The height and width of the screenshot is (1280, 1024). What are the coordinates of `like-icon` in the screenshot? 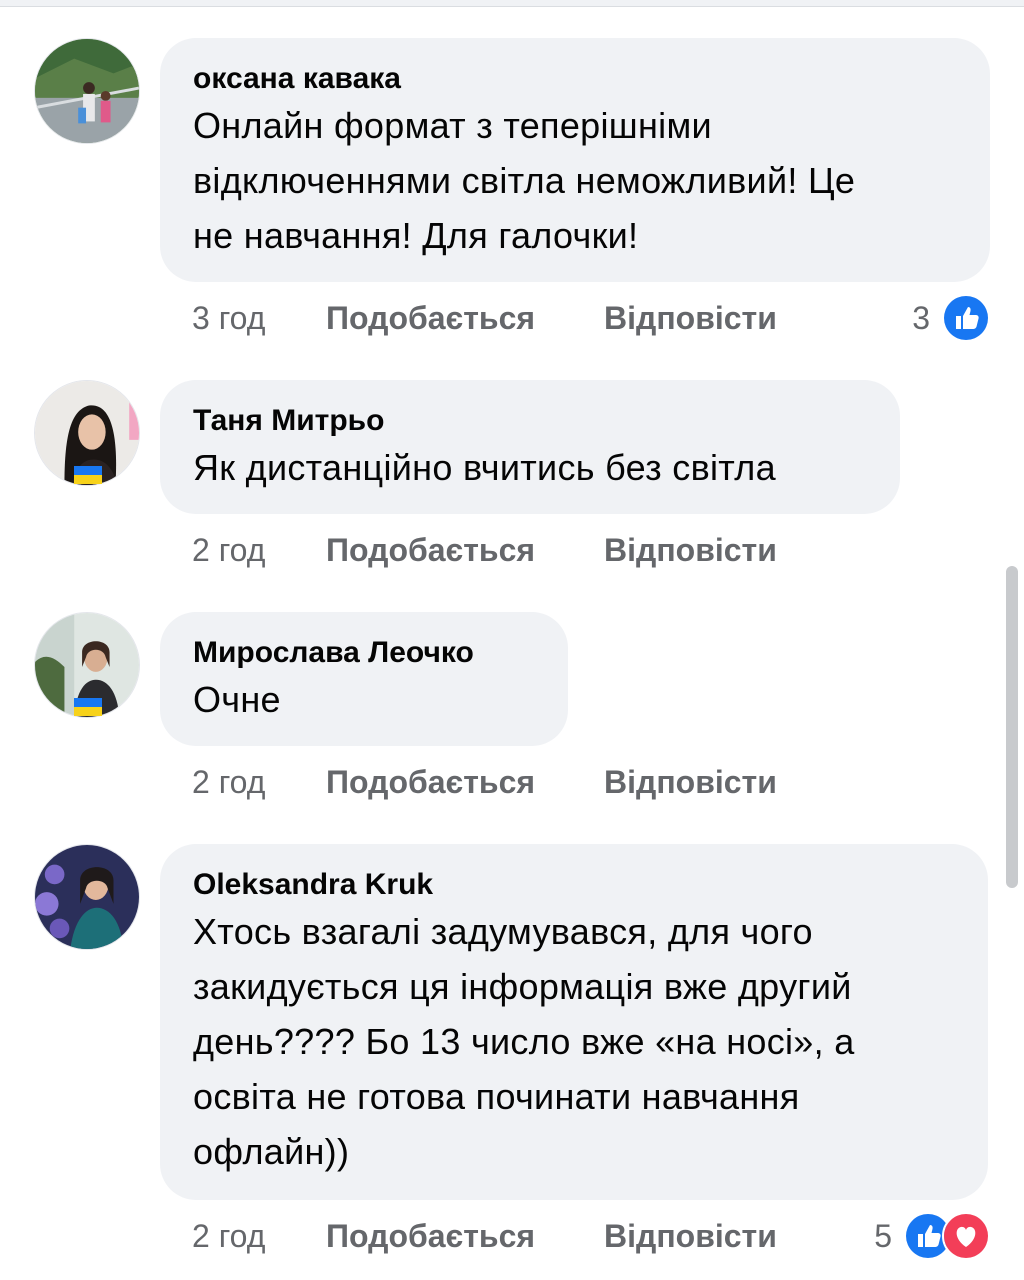 It's located at (966, 318).